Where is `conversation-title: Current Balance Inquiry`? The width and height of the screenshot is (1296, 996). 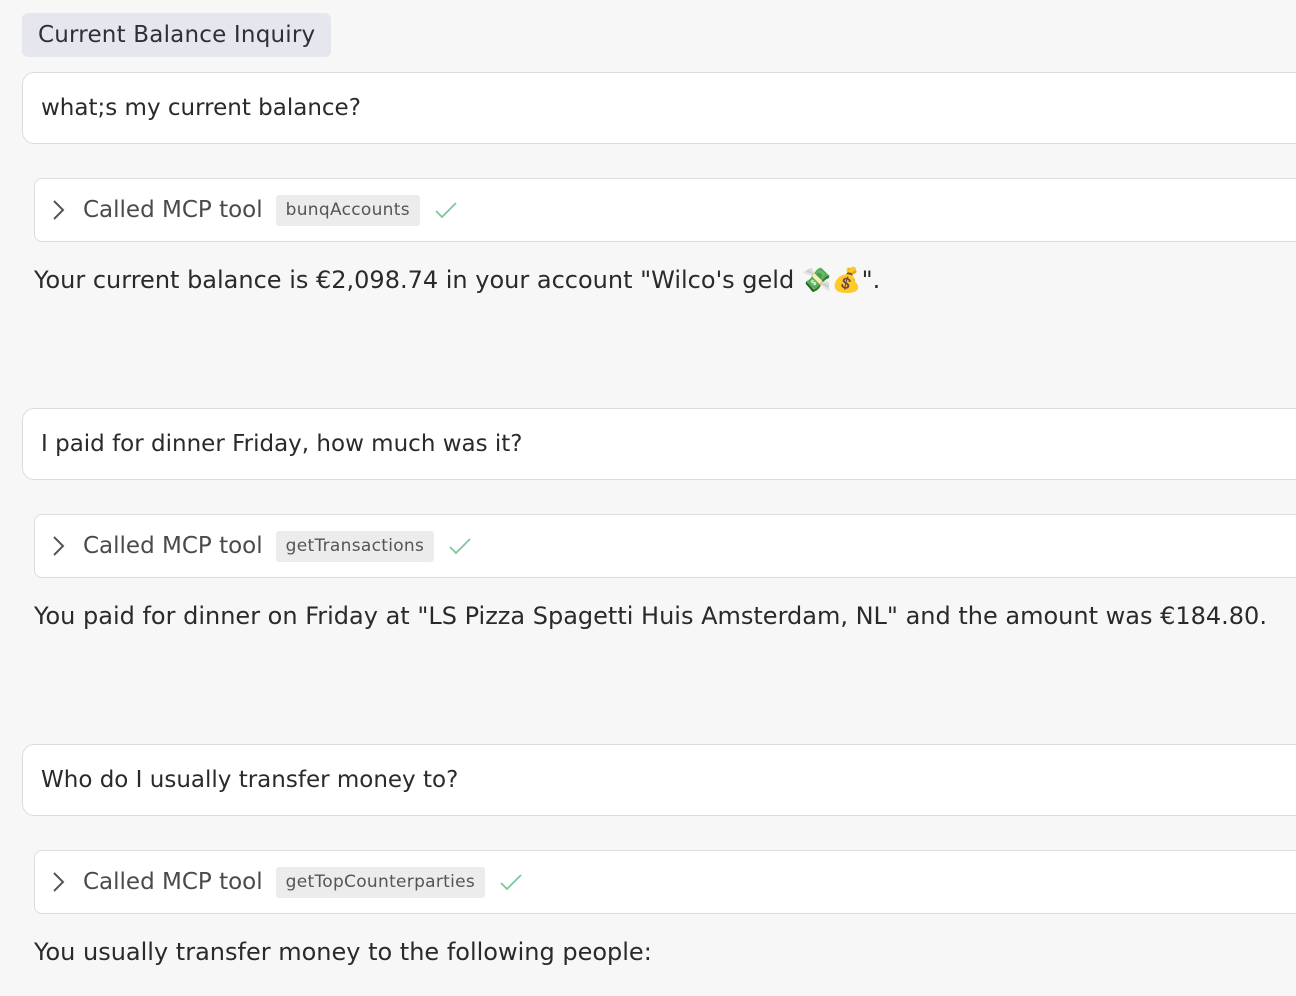
conversation-title: Current Balance Inquiry is located at coordinates (177, 35).